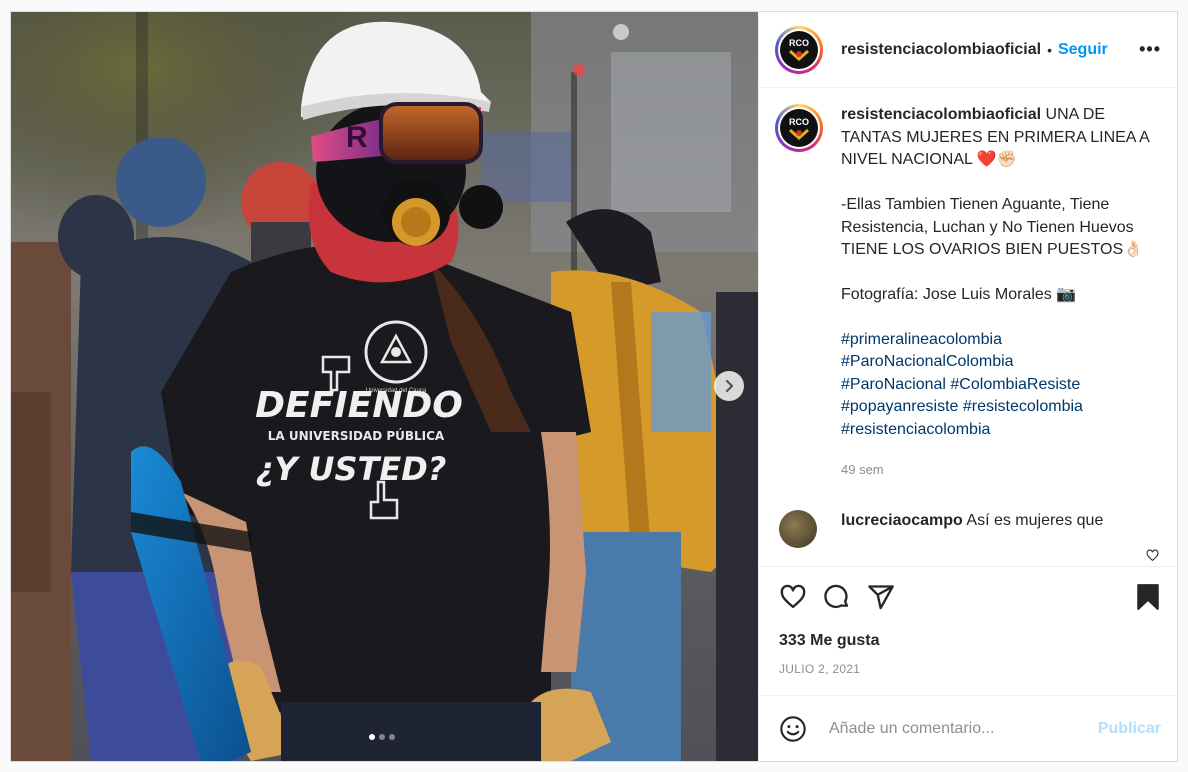 Image resolution: width=1188 pixels, height=772 pixels. Describe the element at coordinates (1015, 384) in the screenshot. I see `hashtag-link: #ColombiaResiste` at that location.